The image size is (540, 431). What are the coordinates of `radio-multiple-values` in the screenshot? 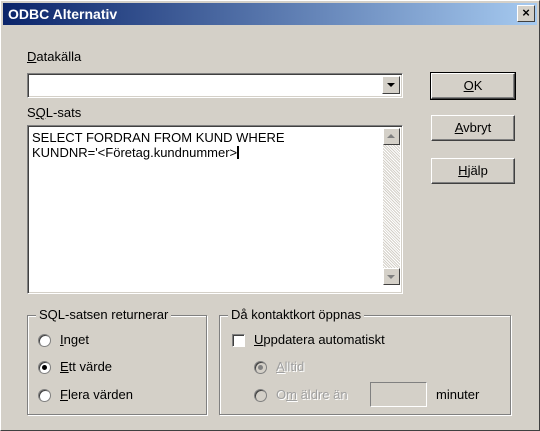 It's located at (44, 395).